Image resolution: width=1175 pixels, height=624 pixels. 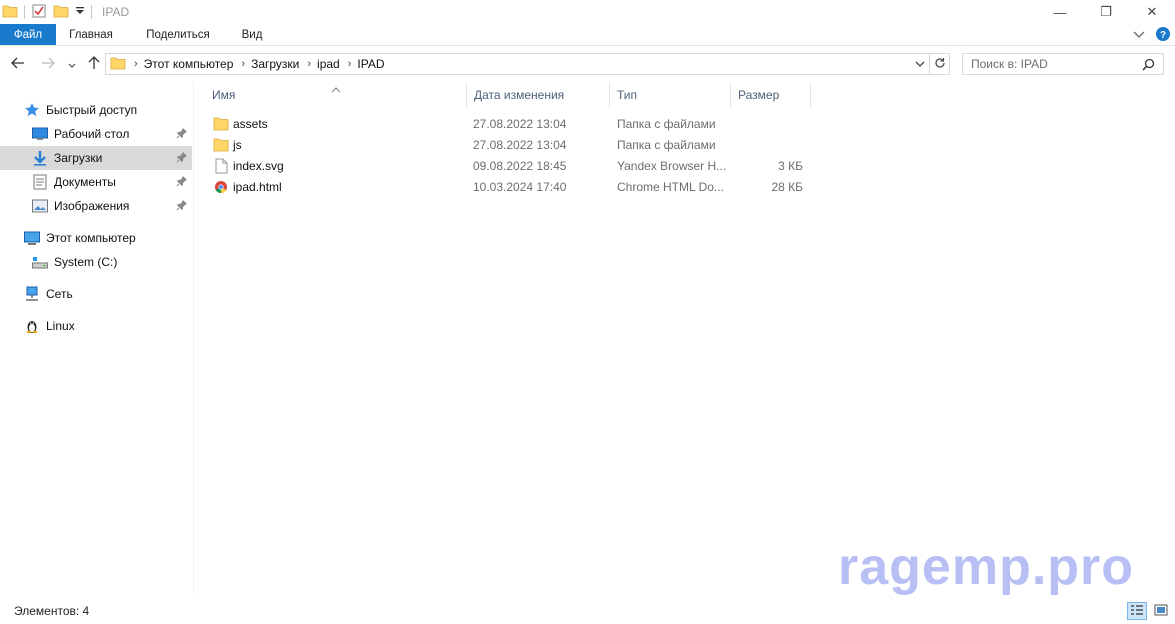 What do you see at coordinates (18, 64) in the screenshot?
I see `back-button` at bounding box center [18, 64].